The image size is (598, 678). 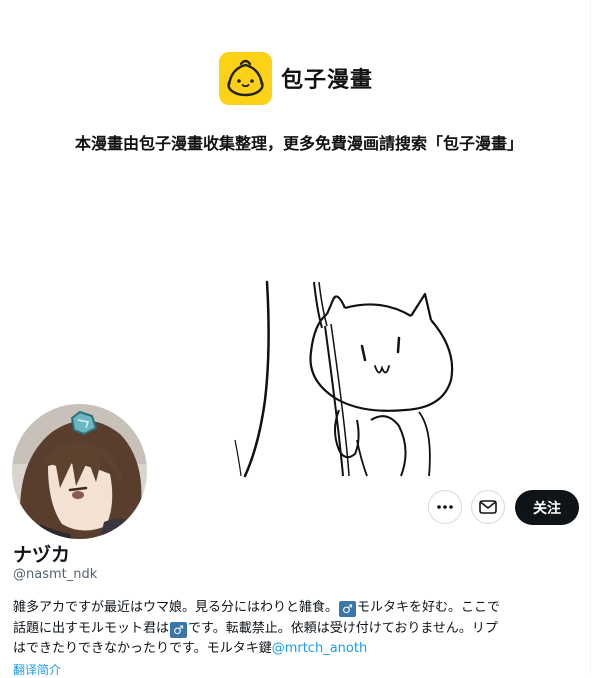 I want to click on bio-line-2: 話題に出すモルモット君は ♂ です。転載禁止。依頼は受け付けておりません。リプ, so click(x=300, y=629).